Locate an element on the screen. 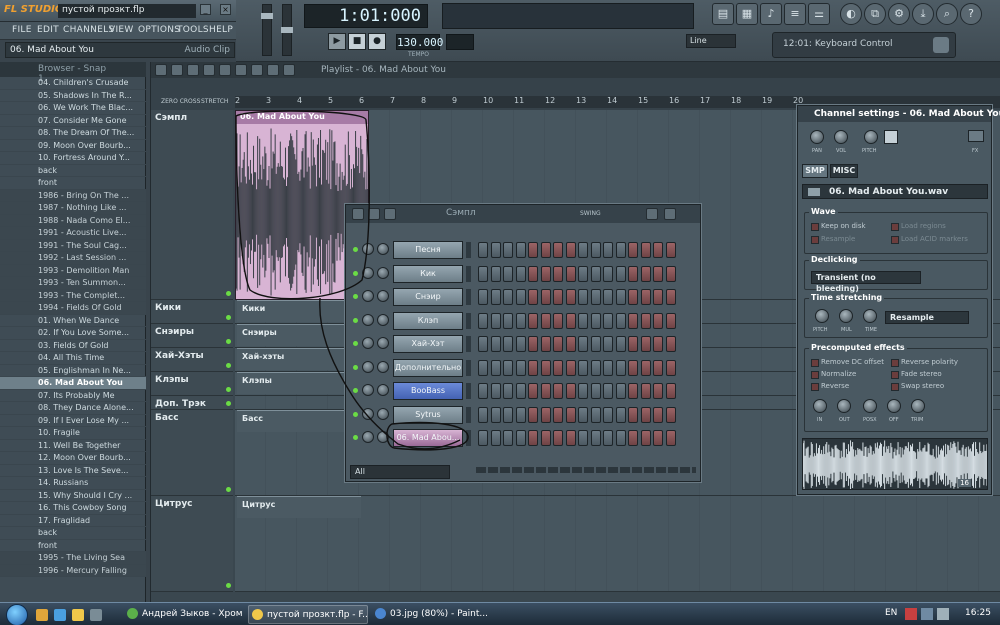 The image size is (1000, 625). volume-icon is located at coordinates (943, 614).